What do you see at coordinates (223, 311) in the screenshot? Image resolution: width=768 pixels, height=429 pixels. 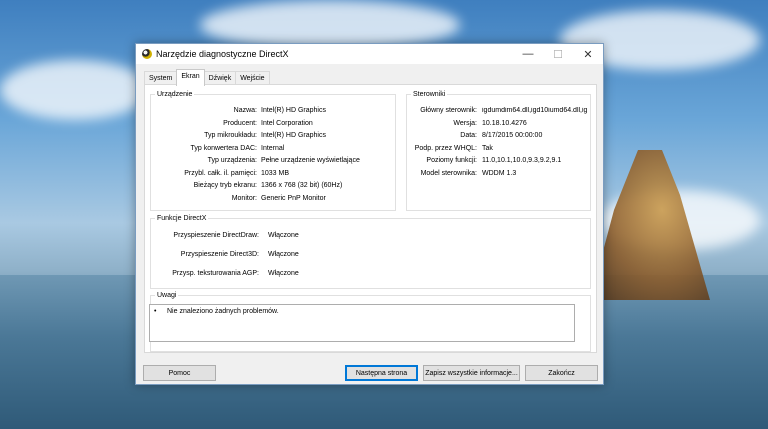 I see `notes-message: Nie znaleziono żadnych problemów.` at bounding box center [223, 311].